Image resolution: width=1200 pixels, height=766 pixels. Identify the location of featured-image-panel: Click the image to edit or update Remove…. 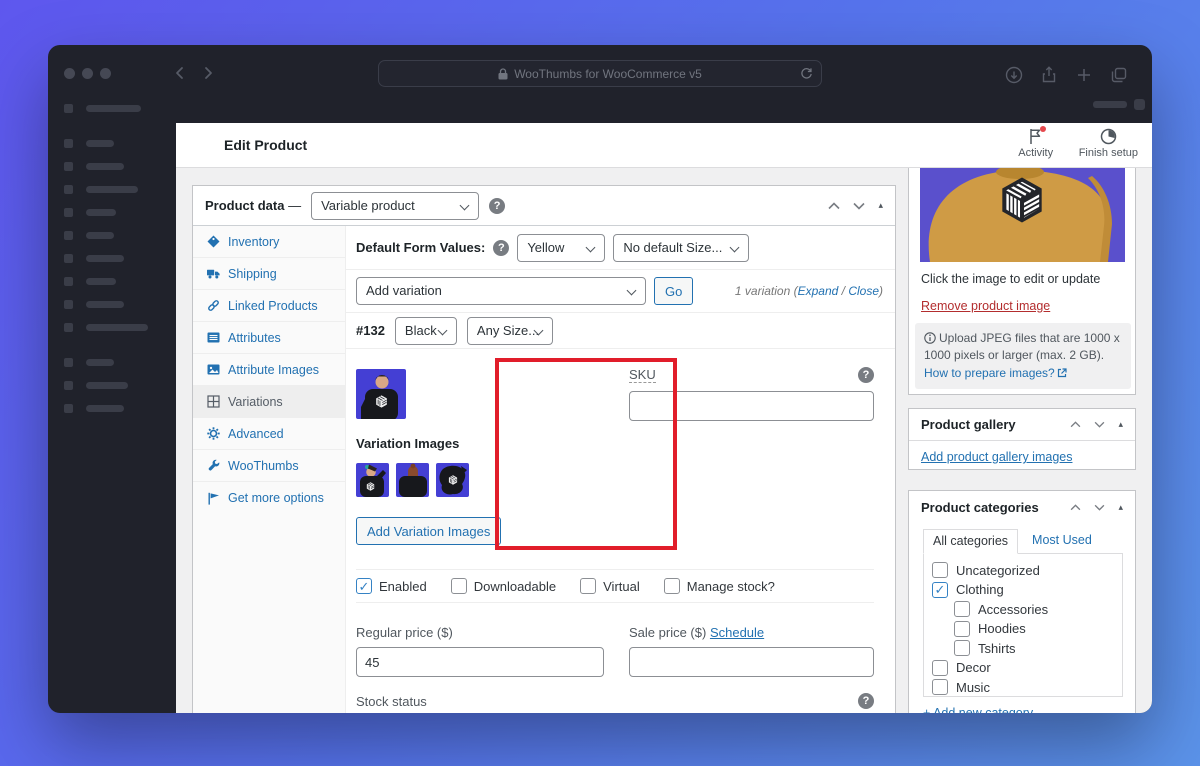
(1022, 281).